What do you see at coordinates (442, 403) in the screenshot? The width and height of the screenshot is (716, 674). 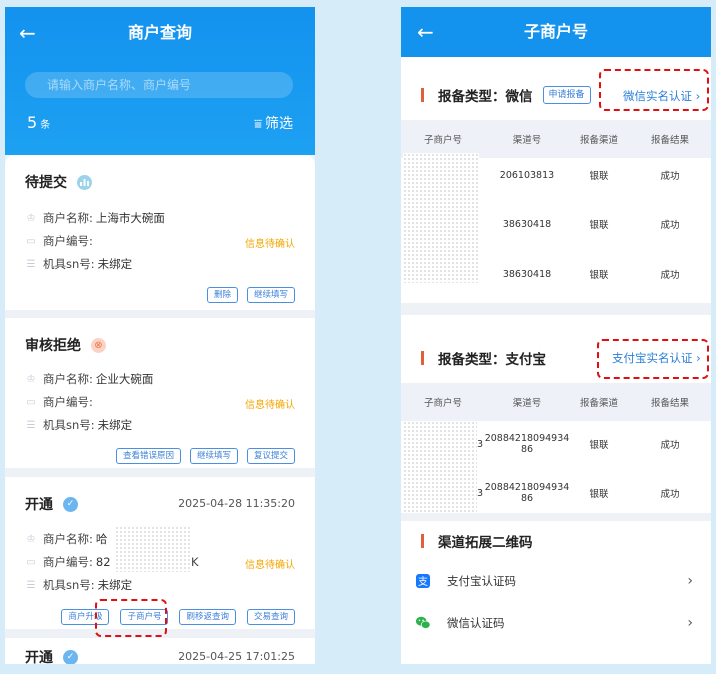 I see `column-header: 子商户号` at bounding box center [442, 403].